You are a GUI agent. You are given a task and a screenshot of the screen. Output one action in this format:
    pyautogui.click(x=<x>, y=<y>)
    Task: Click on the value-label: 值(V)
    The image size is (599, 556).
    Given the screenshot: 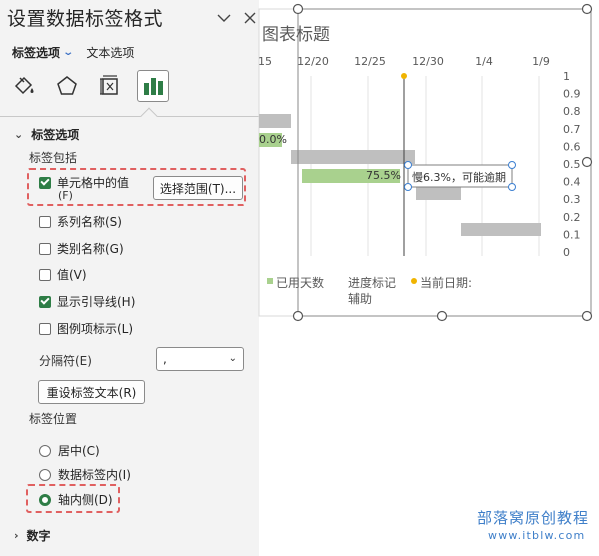 What is the action you would take?
    pyautogui.click(x=72, y=275)
    